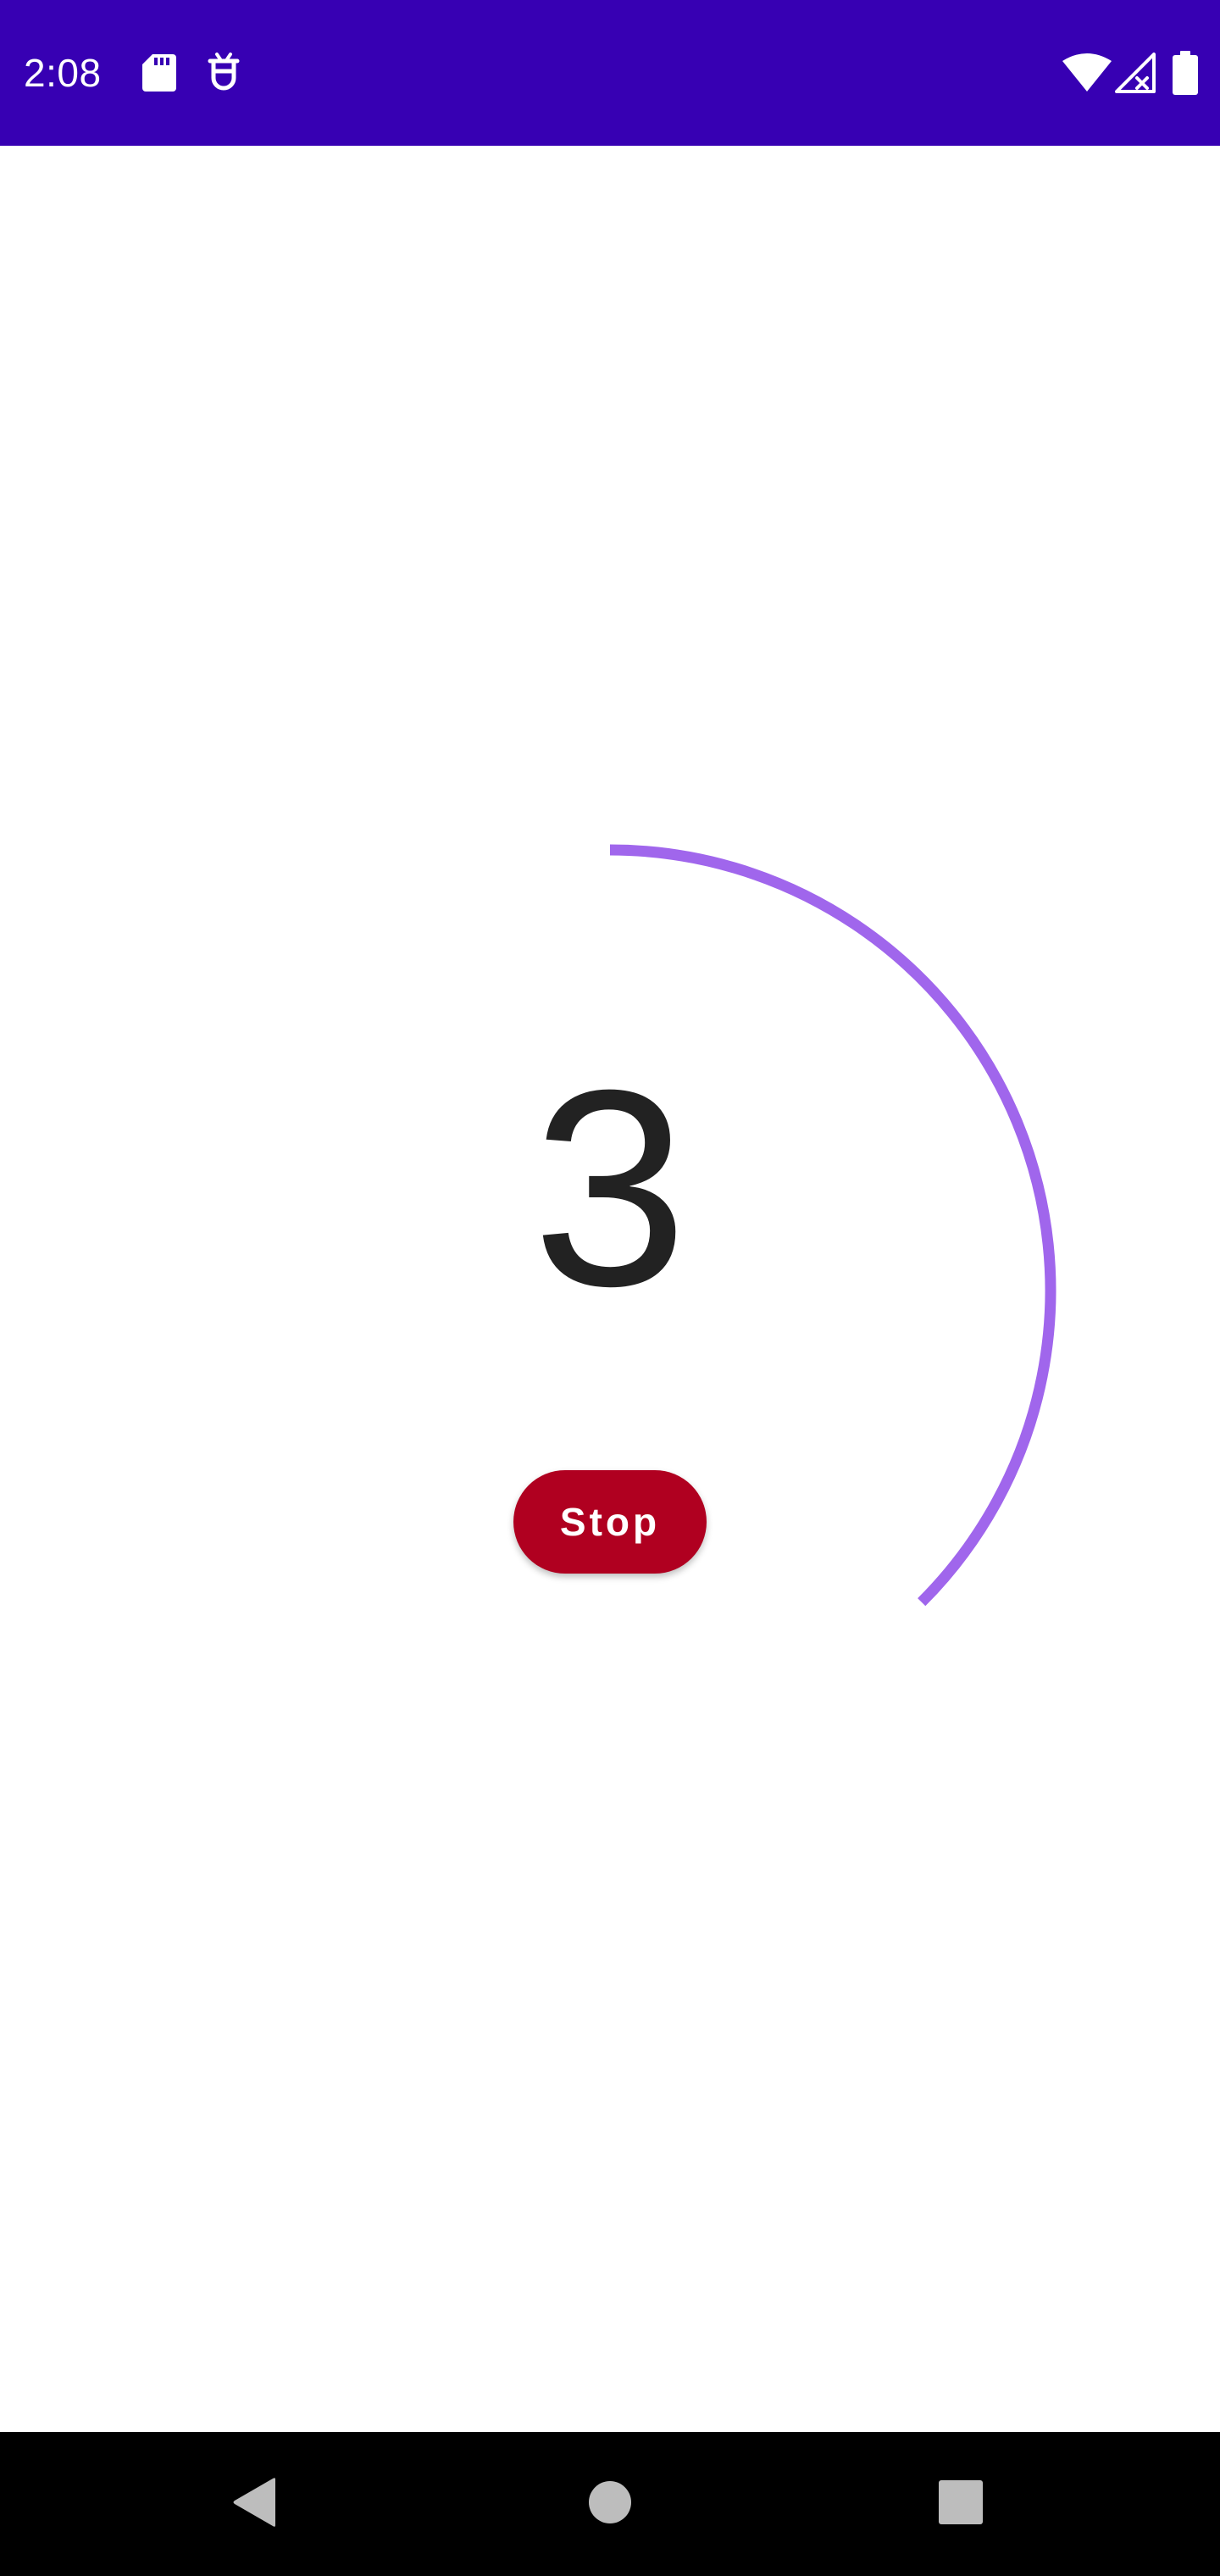 The height and width of the screenshot is (2576, 1220). I want to click on recents-icon, so click(961, 2504).